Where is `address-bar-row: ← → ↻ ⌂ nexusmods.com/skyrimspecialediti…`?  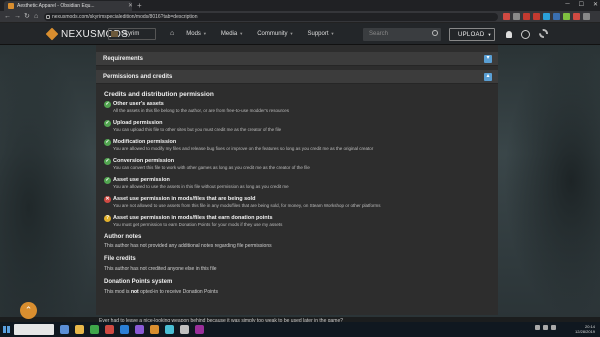 address-bar-row: ← → ↻ ⌂ nexusmods.com/skyrimspecialediti… is located at coordinates (300, 17).